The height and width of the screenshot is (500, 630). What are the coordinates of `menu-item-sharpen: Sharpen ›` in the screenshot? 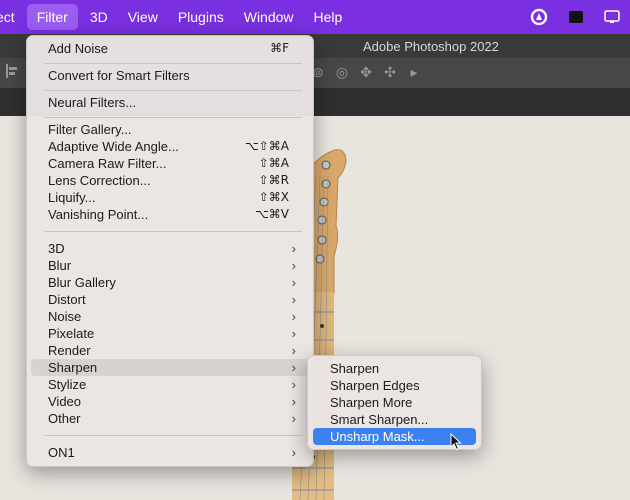 It's located at (170, 367).